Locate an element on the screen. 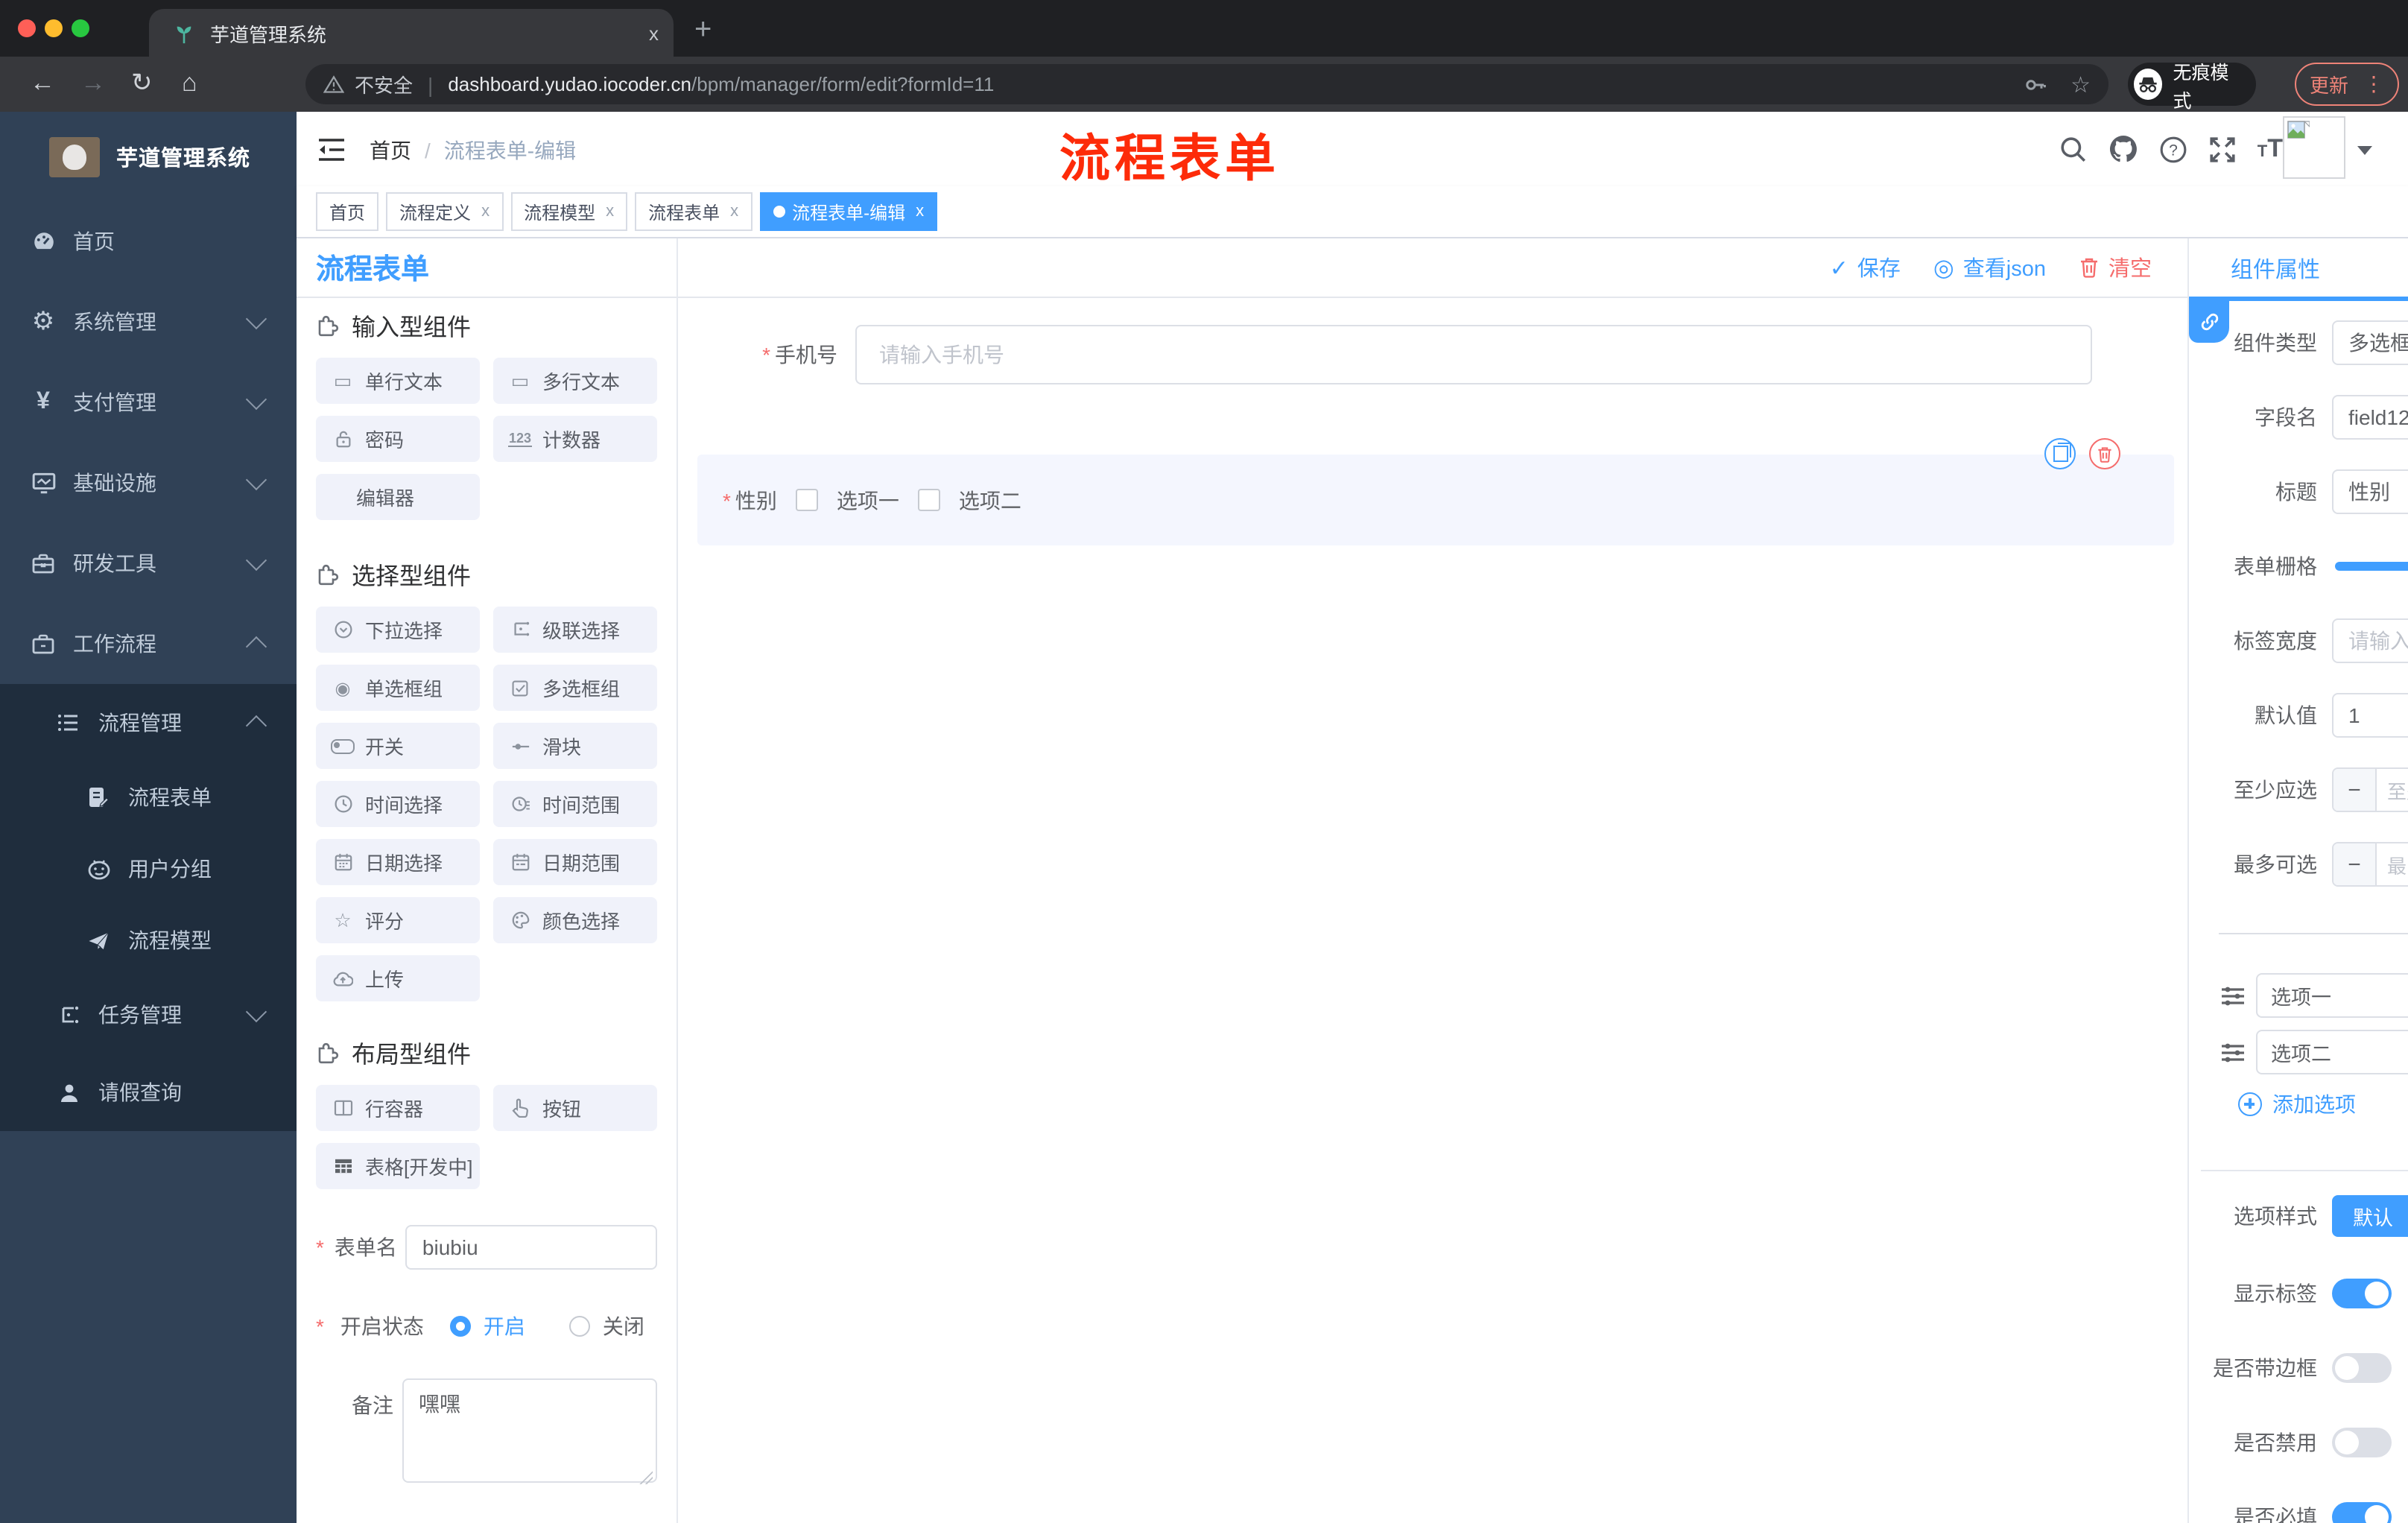 Image resolution: width=2408 pixels, height=1523 pixels. gender-option-1: 选项一 is located at coordinates (847, 500).